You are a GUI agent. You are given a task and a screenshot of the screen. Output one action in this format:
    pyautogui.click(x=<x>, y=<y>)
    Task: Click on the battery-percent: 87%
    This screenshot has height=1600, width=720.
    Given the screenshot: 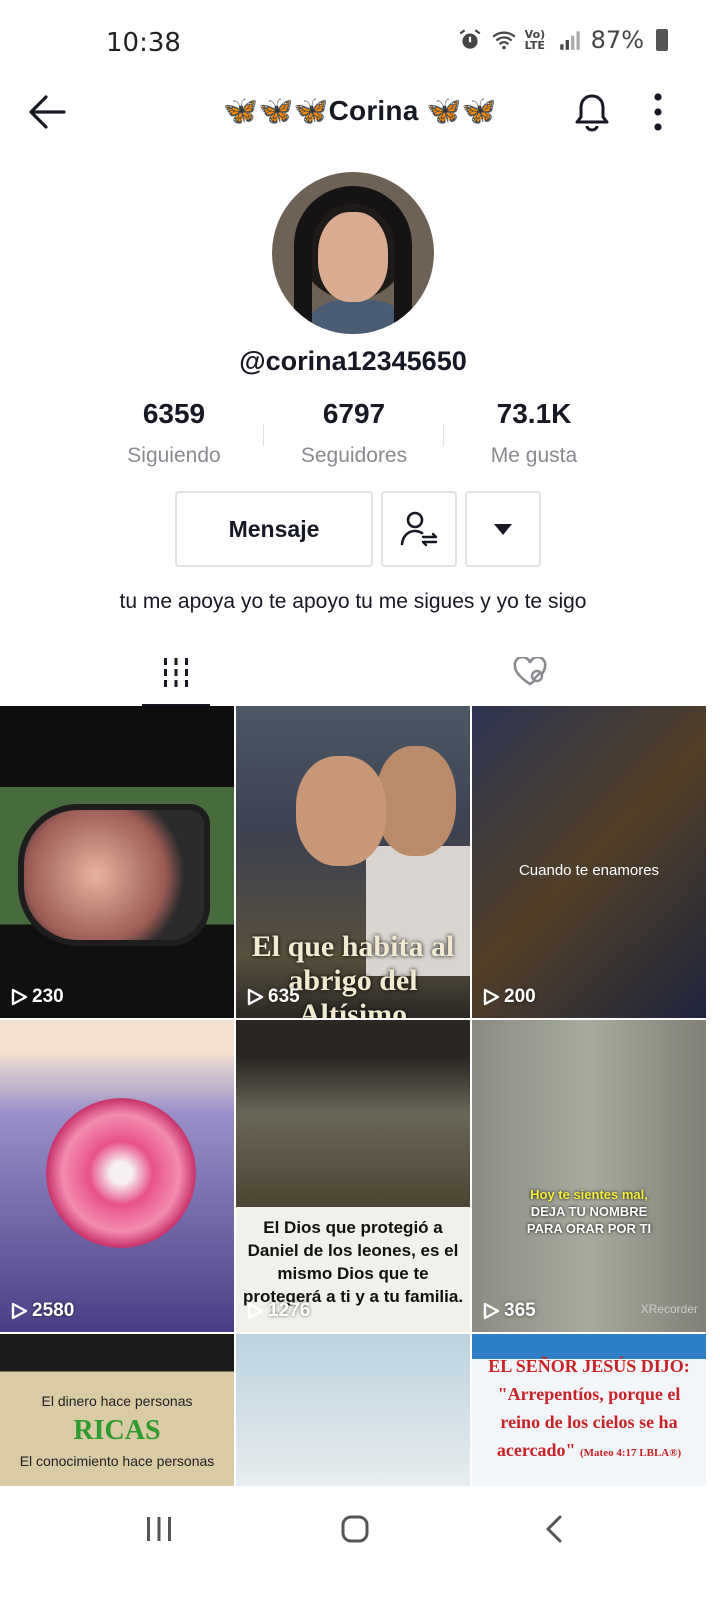 What is the action you would take?
    pyautogui.click(x=617, y=40)
    